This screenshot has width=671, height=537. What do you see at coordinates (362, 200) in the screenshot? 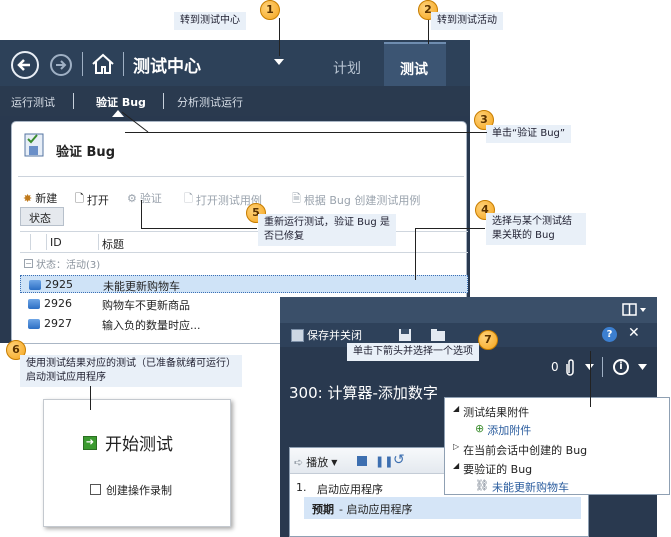
I see `create-test-case-label: 根据 Bug 创建测试用例` at bounding box center [362, 200].